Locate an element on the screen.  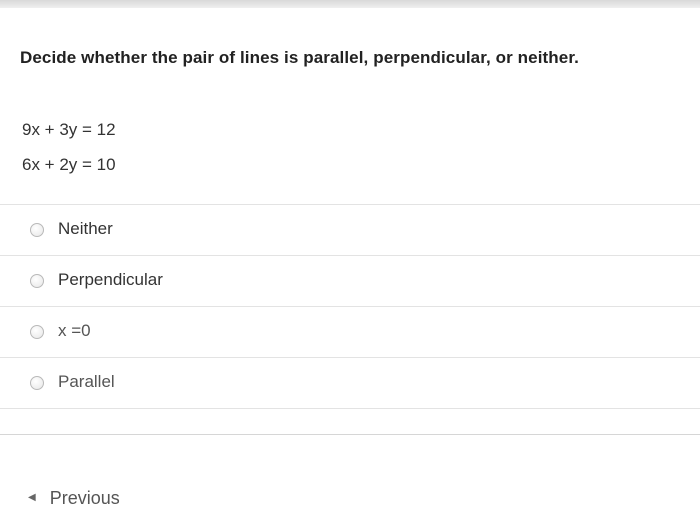
previous-button: ◀ Previous is located at coordinates (74, 498).